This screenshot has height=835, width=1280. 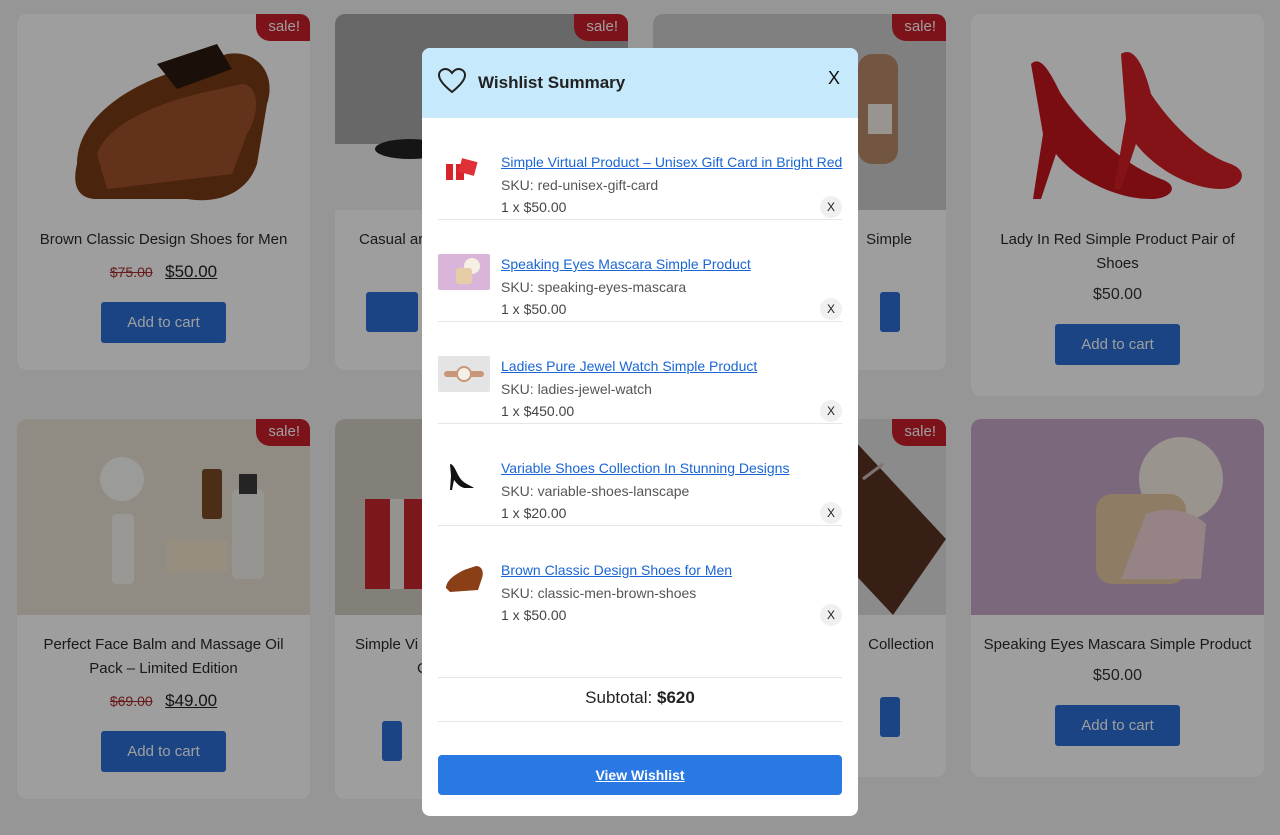 What do you see at coordinates (464, 170) in the screenshot?
I see `gift-icon` at bounding box center [464, 170].